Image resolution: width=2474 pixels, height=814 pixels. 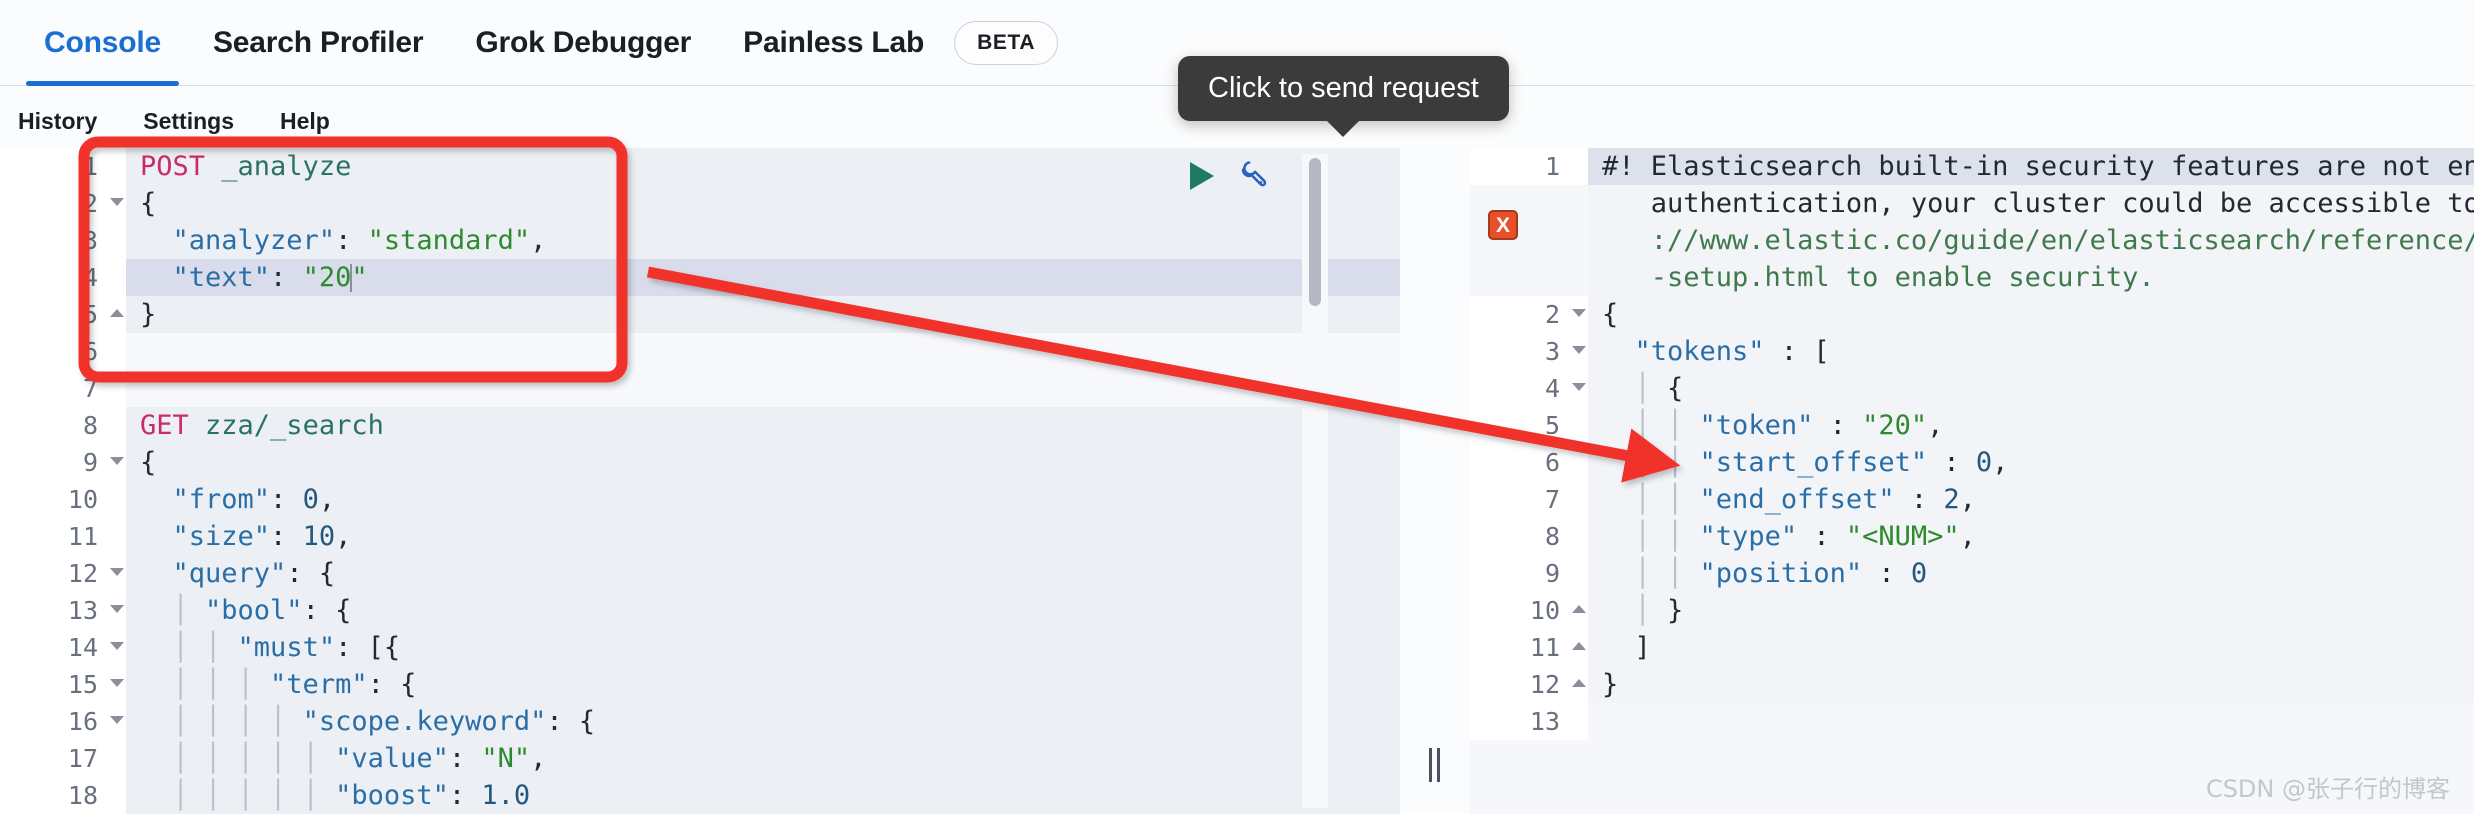 What do you see at coordinates (2031, 462) in the screenshot?
I see `code-line-content: │ │ "start_offset" : 0,` at bounding box center [2031, 462].